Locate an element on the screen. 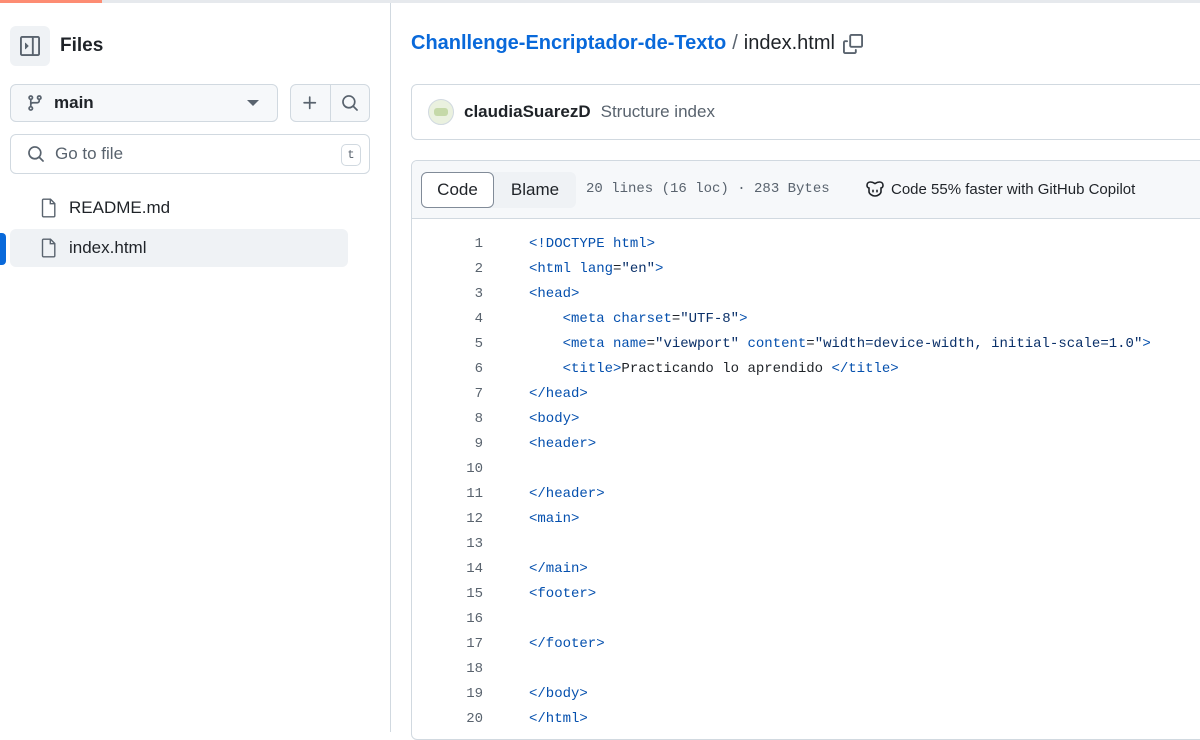 This screenshot has height=740, width=1200. copilot-banner: Code 55% faster with GitHub Copilot is located at coordinates (1000, 189).